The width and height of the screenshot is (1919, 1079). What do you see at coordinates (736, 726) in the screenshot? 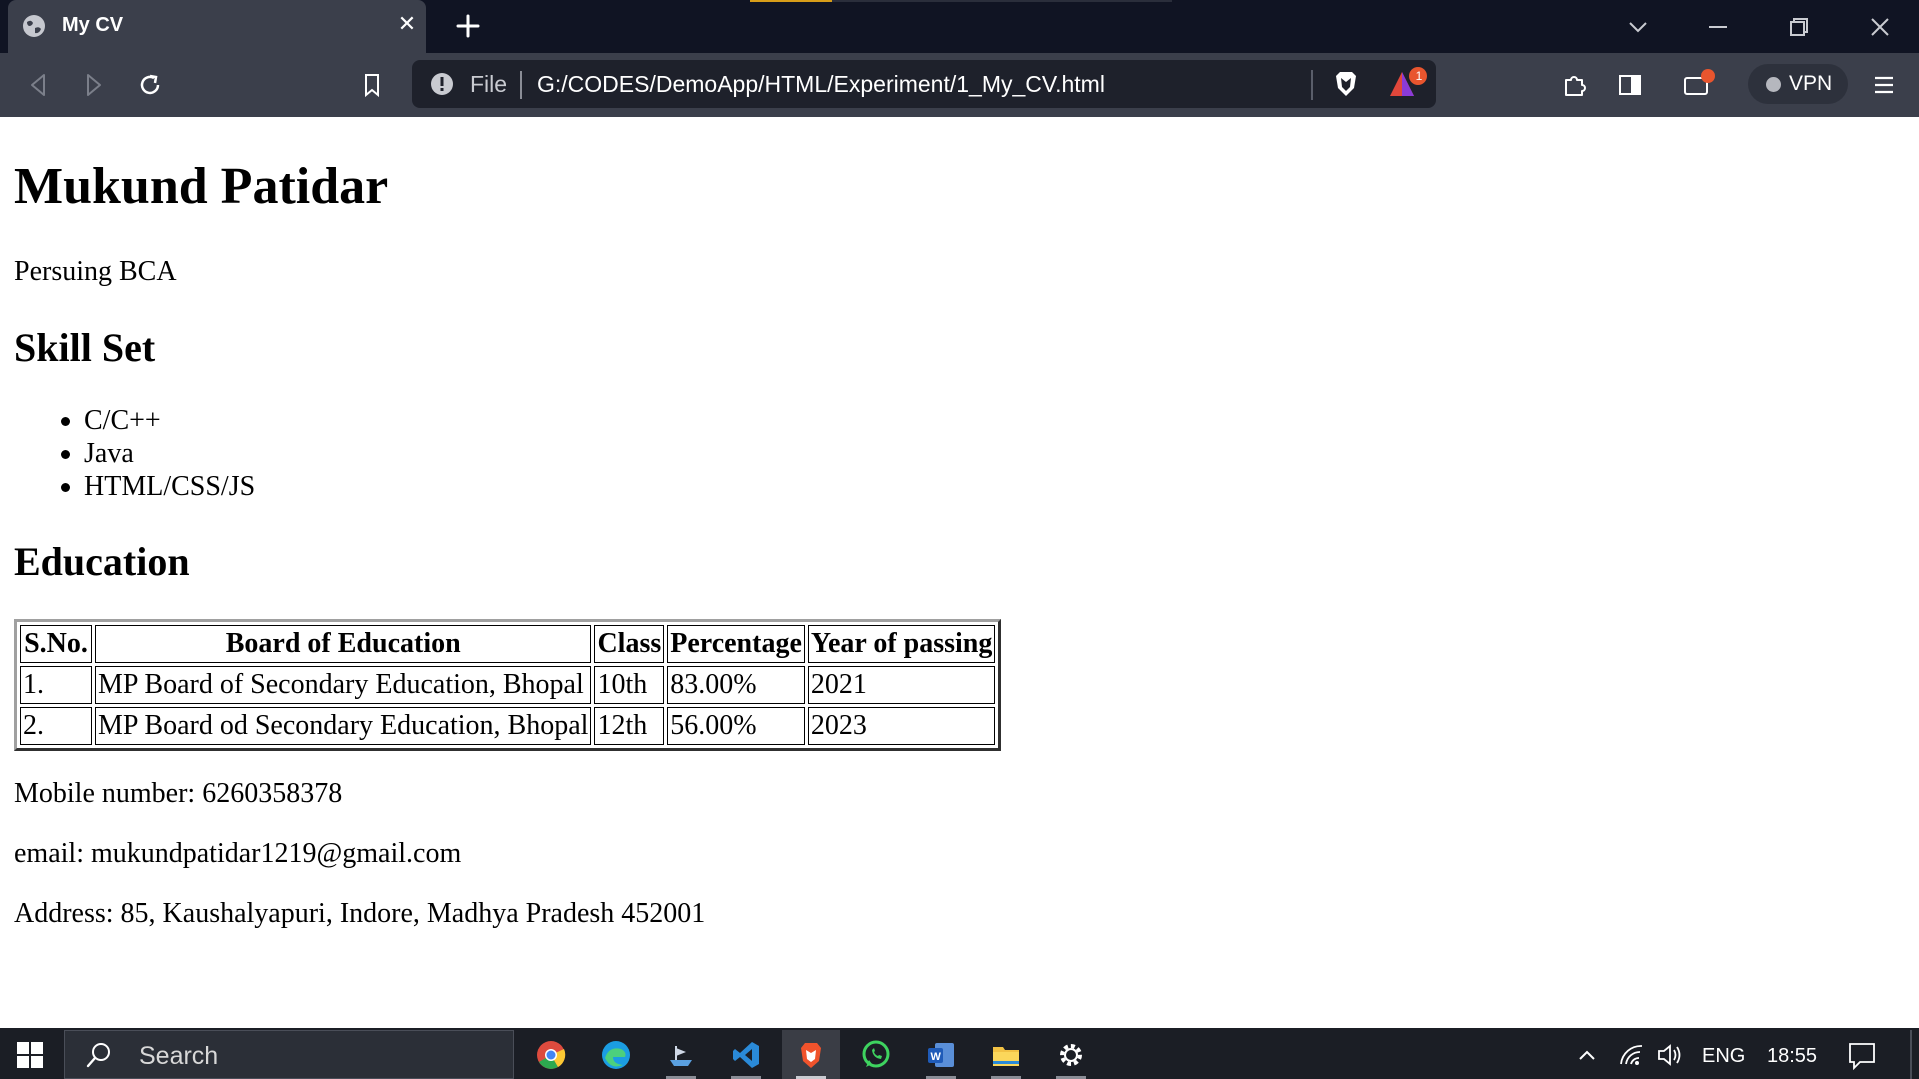
I see `table-cell: 56.00%` at bounding box center [736, 726].